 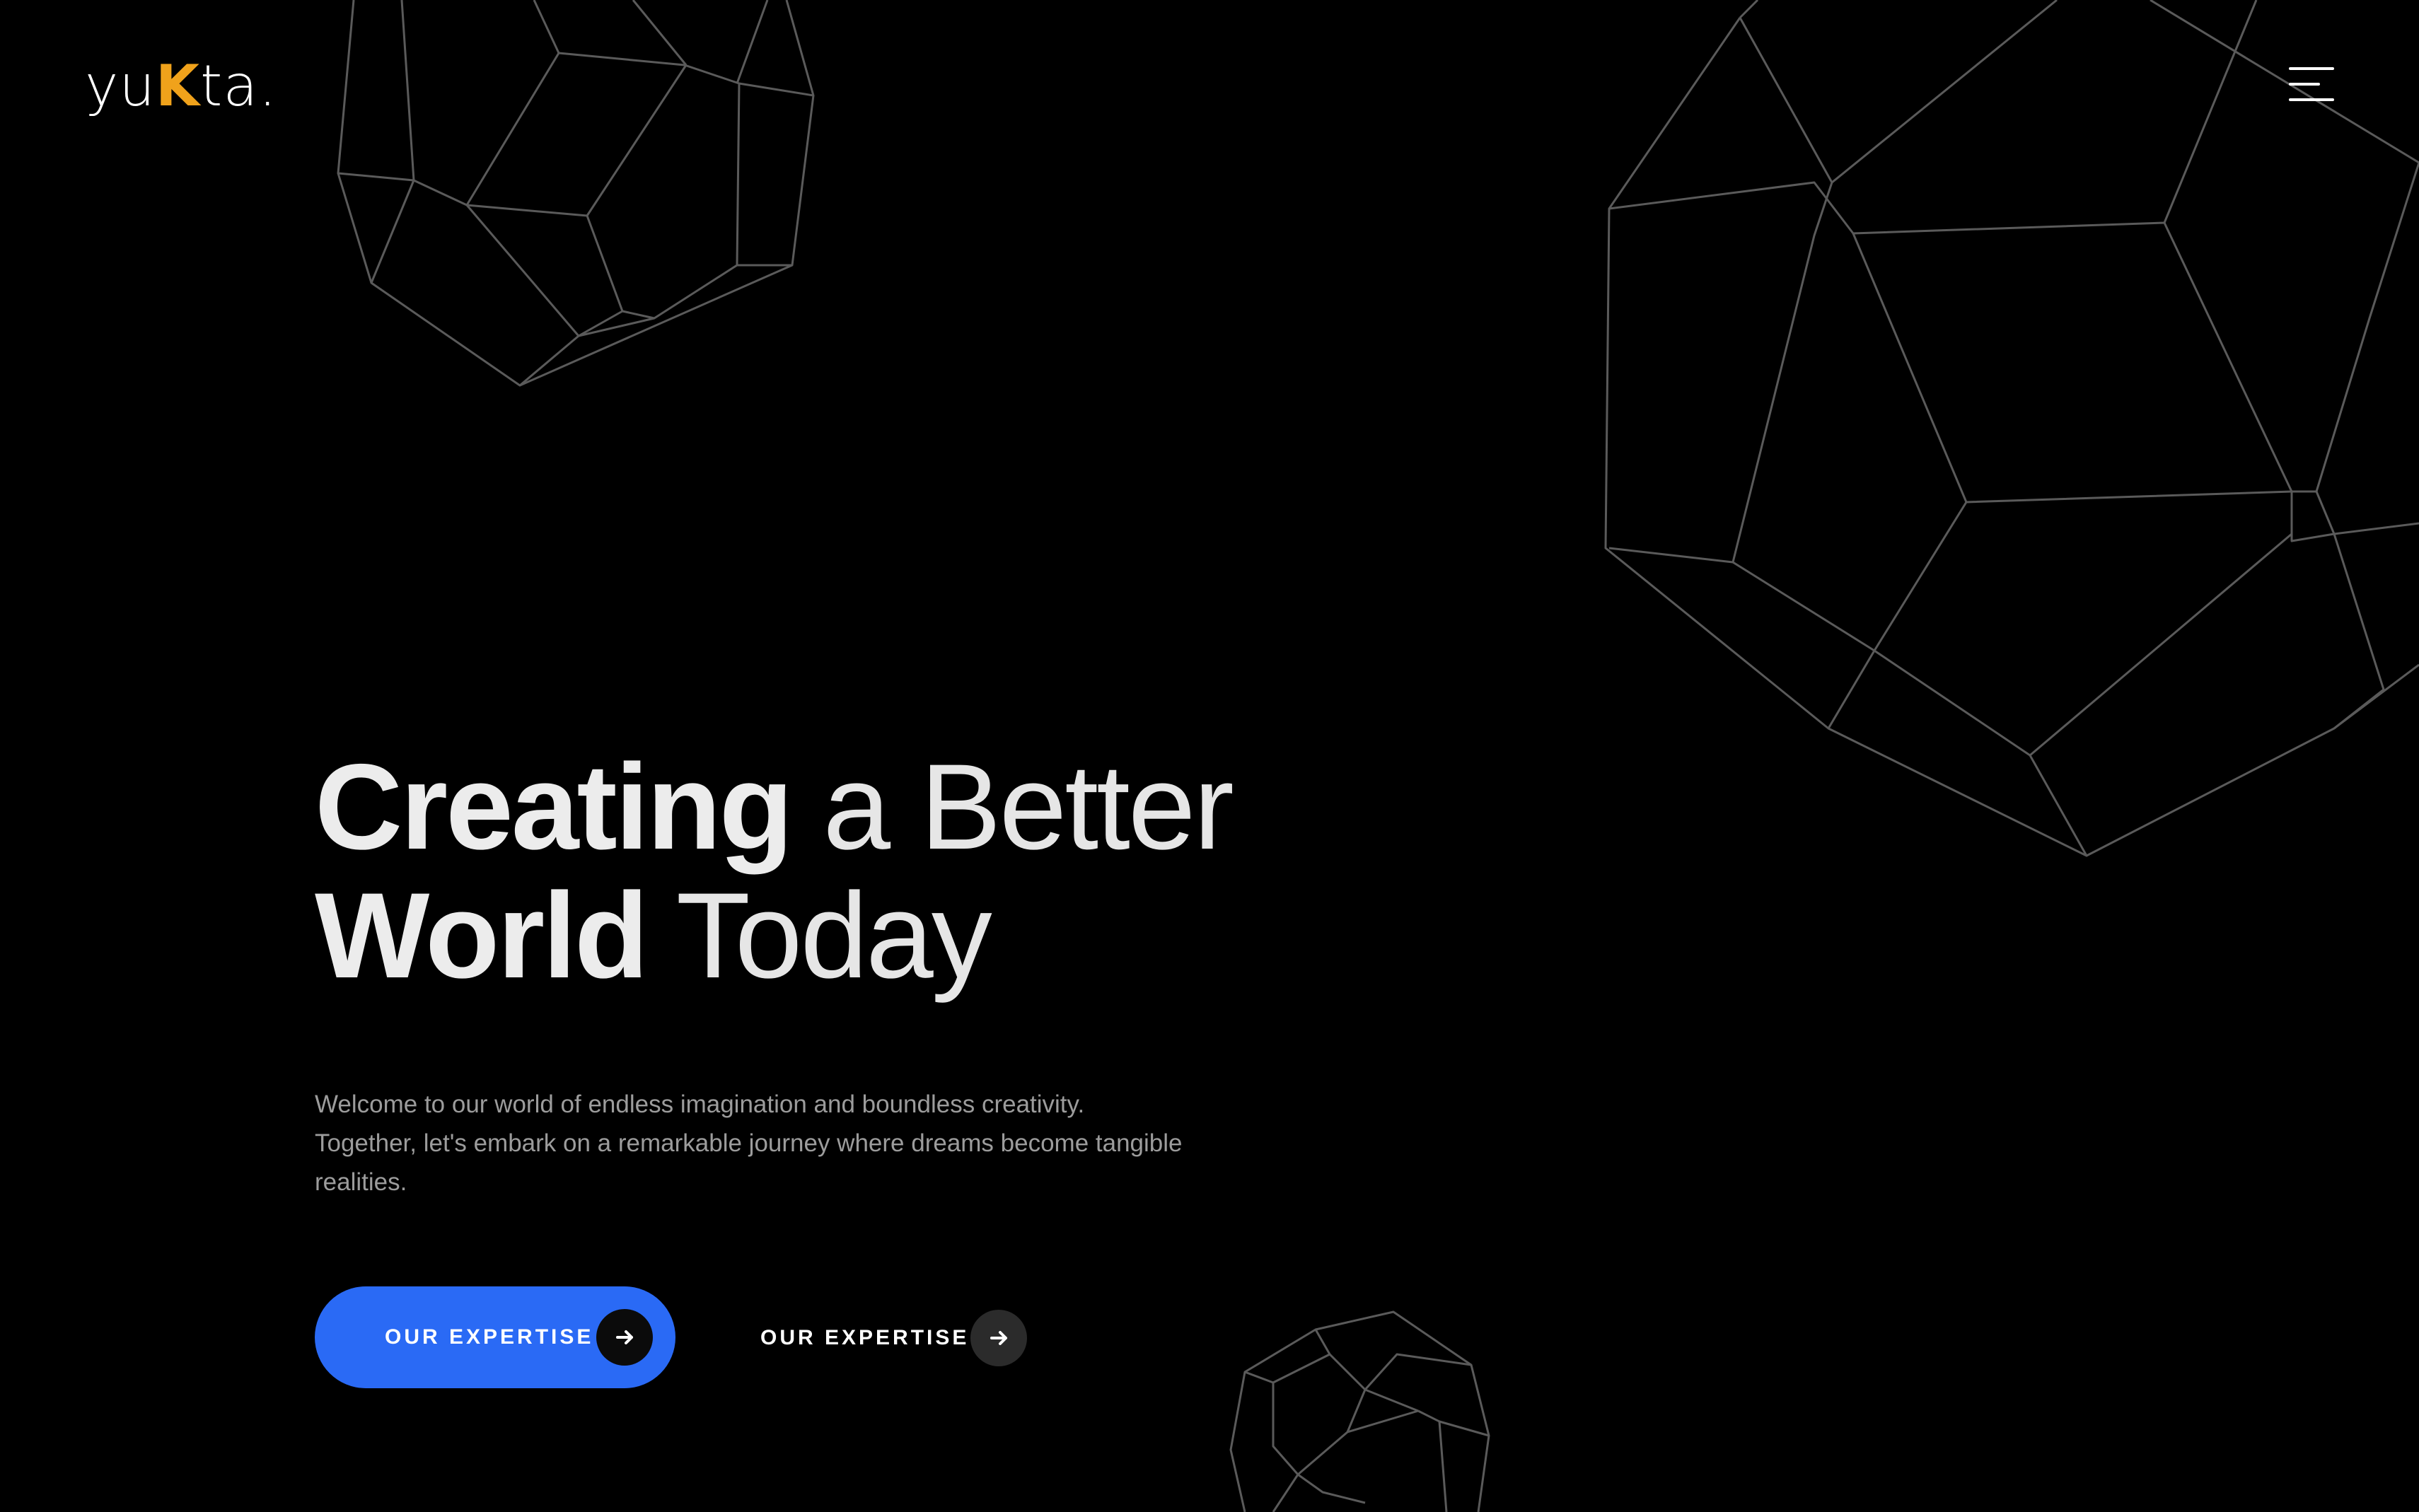 I want to click on our-expertise-secondary-button: OUR EXPERTISE, so click(x=895, y=1338).